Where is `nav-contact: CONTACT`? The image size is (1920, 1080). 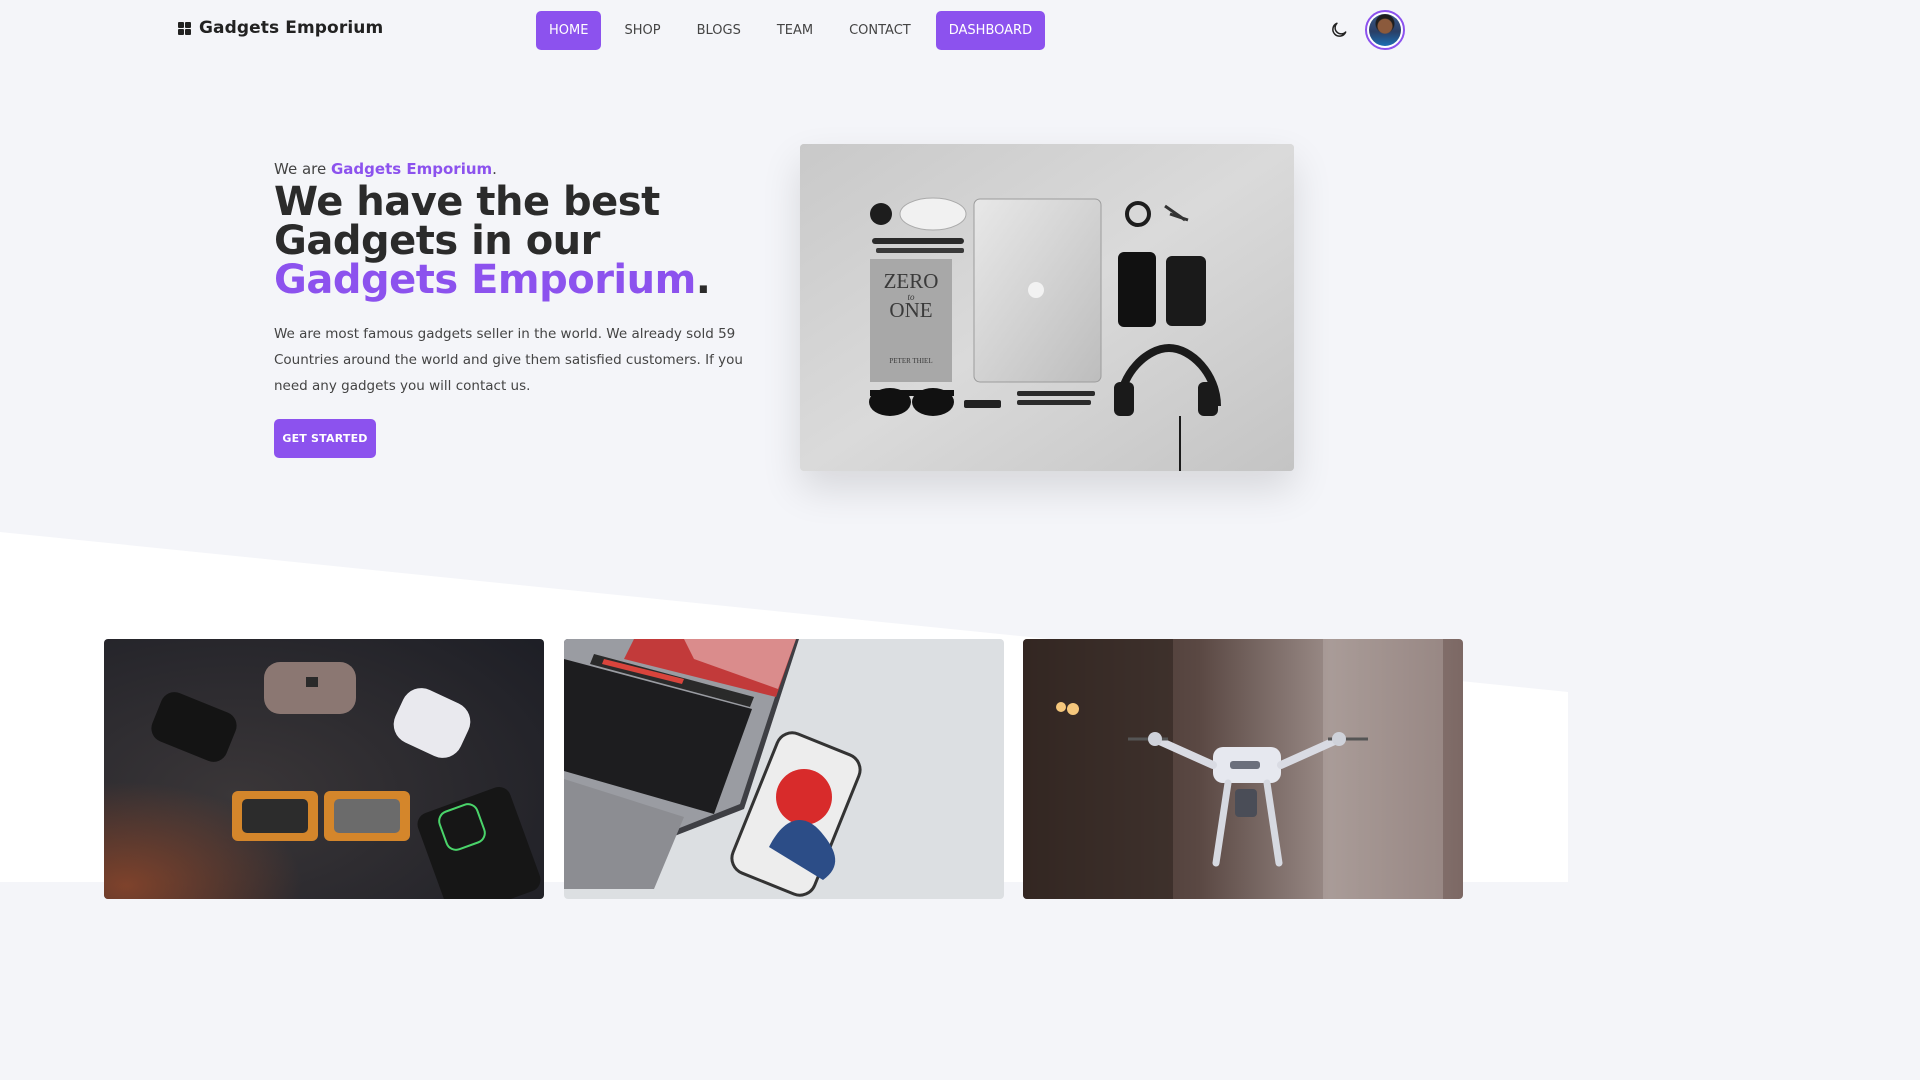
nav-contact: CONTACT is located at coordinates (880, 30).